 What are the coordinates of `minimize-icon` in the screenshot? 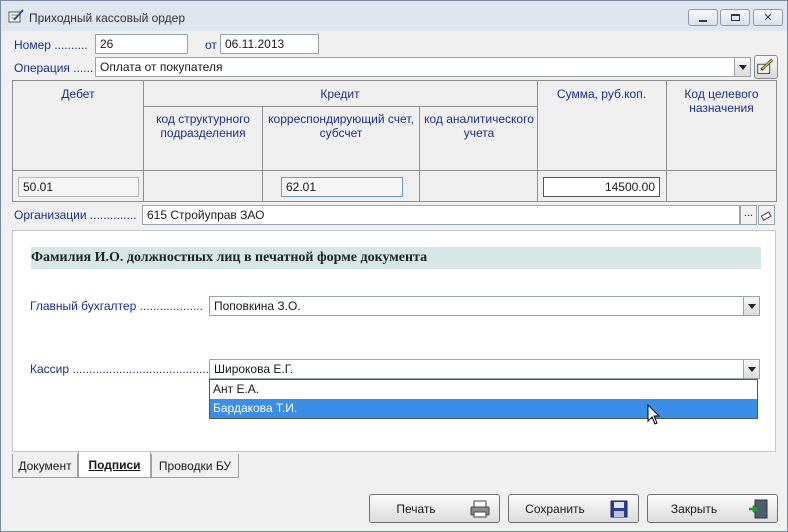 It's located at (703, 20).